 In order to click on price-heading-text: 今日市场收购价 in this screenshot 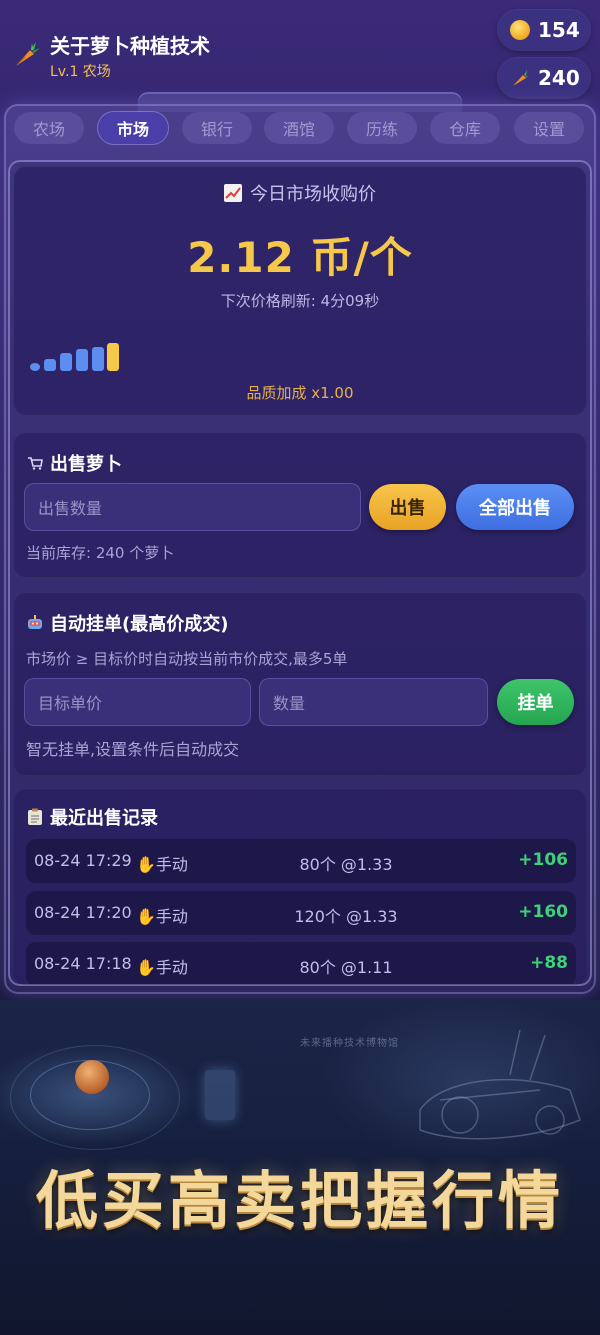, I will do `click(313, 194)`.